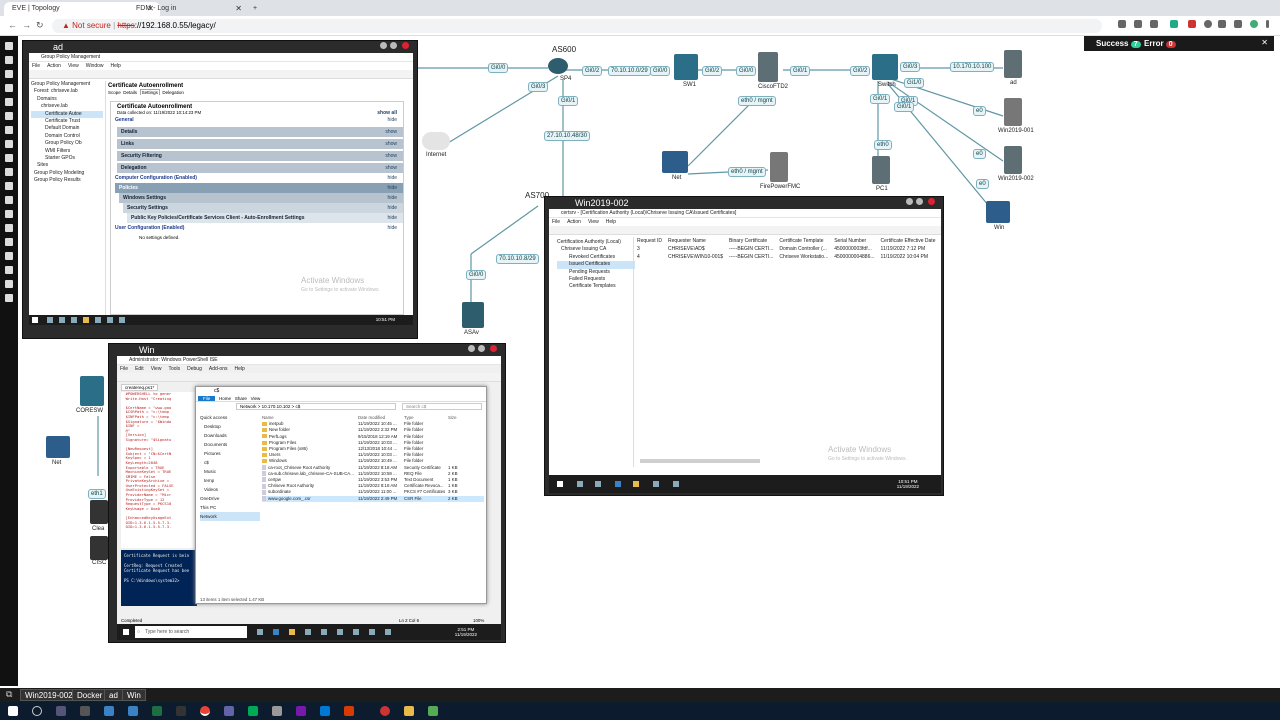 This screenshot has height=720, width=1280. What do you see at coordinates (191, 632) in the screenshot?
I see `search-box: ○ Type here to search` at bounding box center [191, 632].